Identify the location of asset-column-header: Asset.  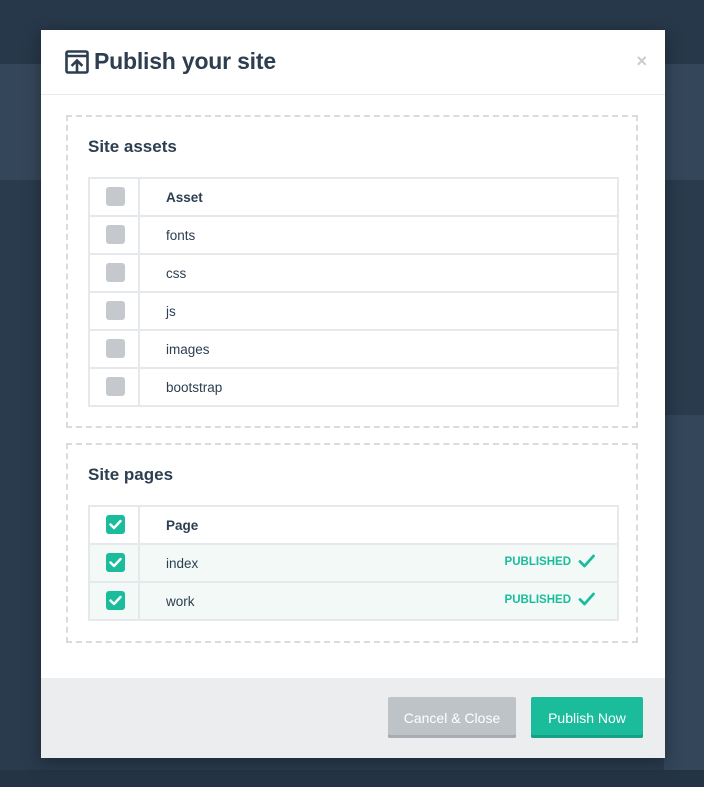
(184, 197).